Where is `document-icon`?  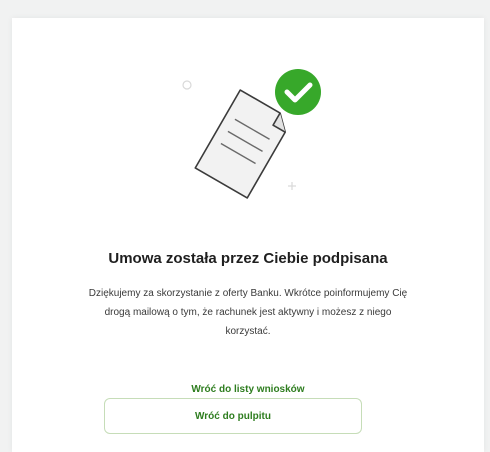
document-icon is located at coordinates (240, 144).